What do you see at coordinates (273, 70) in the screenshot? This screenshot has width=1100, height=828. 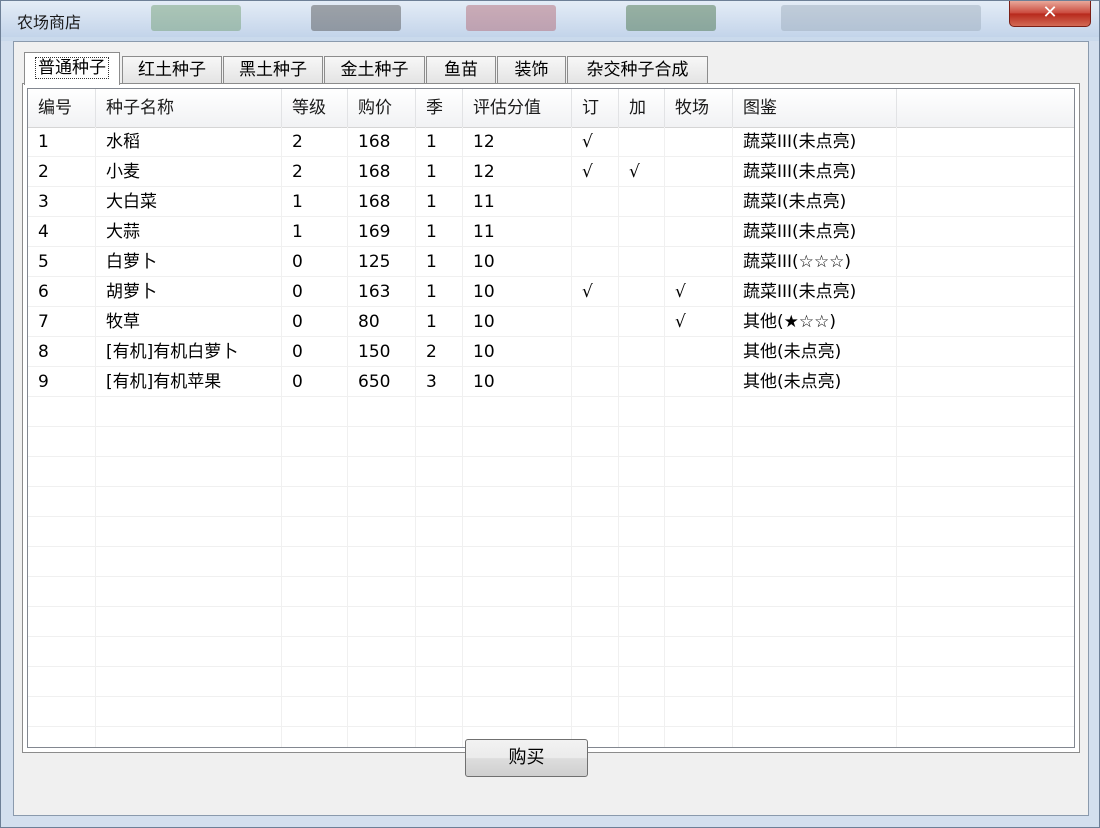 I see `tab-black-soil-seeds: 黑土种子` at bounding box center [273, 70].